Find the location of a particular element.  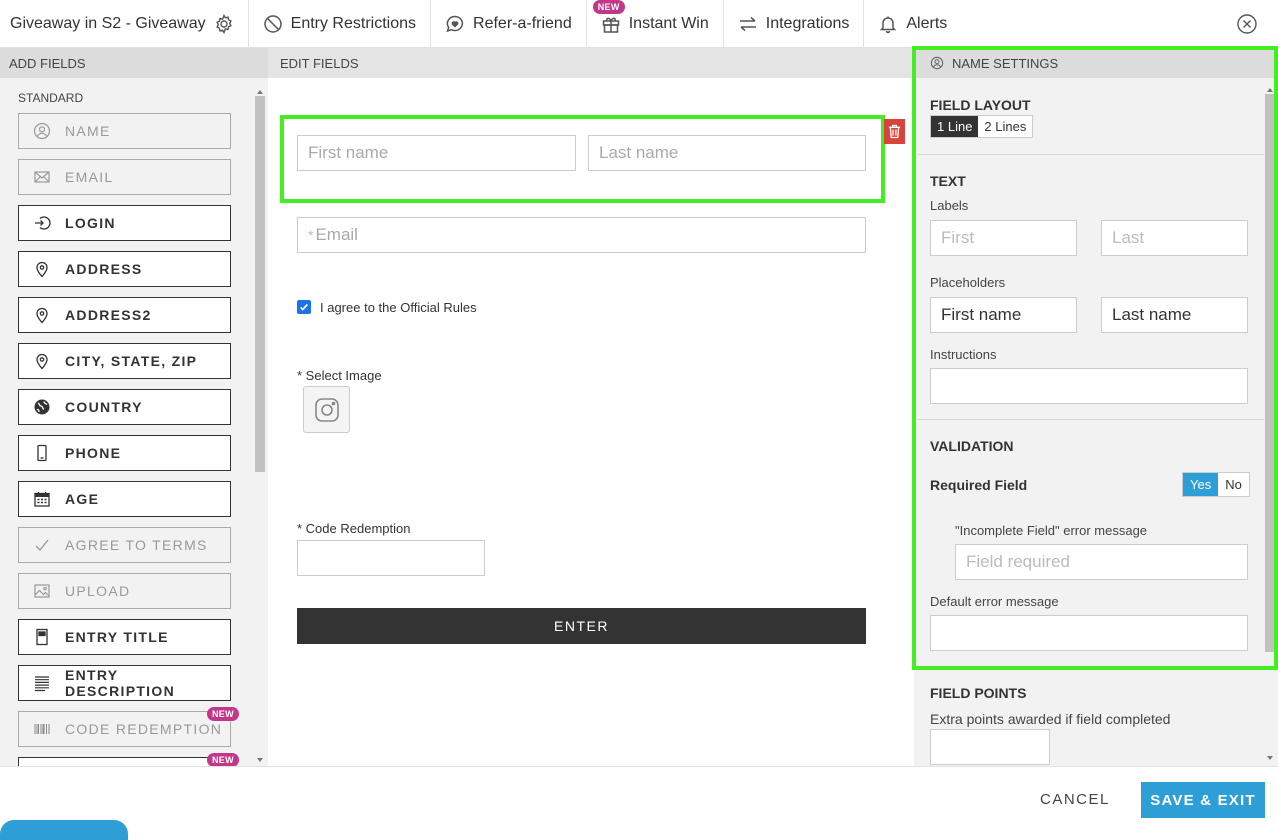

field-points-input is located at coordinates (990, 747).